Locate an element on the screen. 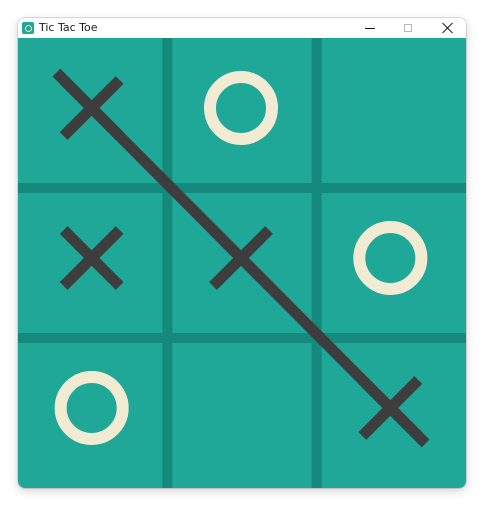  window-title: Tic Tac Toe is located at coordinates (68, 27).